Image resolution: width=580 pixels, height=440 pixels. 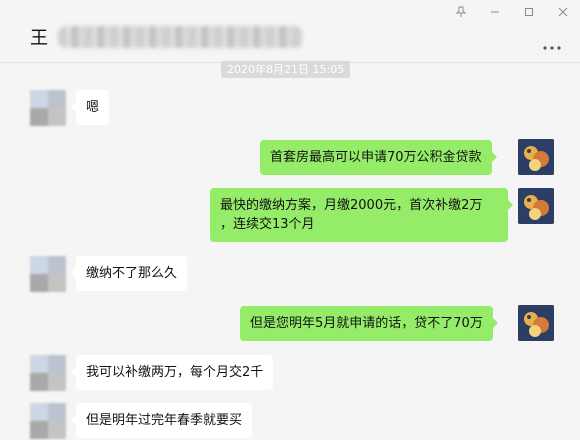 I want to click on message-bubble-outgoing: 最快的缴纳方案，月缴2000元，首次补缴2万 ，连续交13个月, so click(x=361, y=215).